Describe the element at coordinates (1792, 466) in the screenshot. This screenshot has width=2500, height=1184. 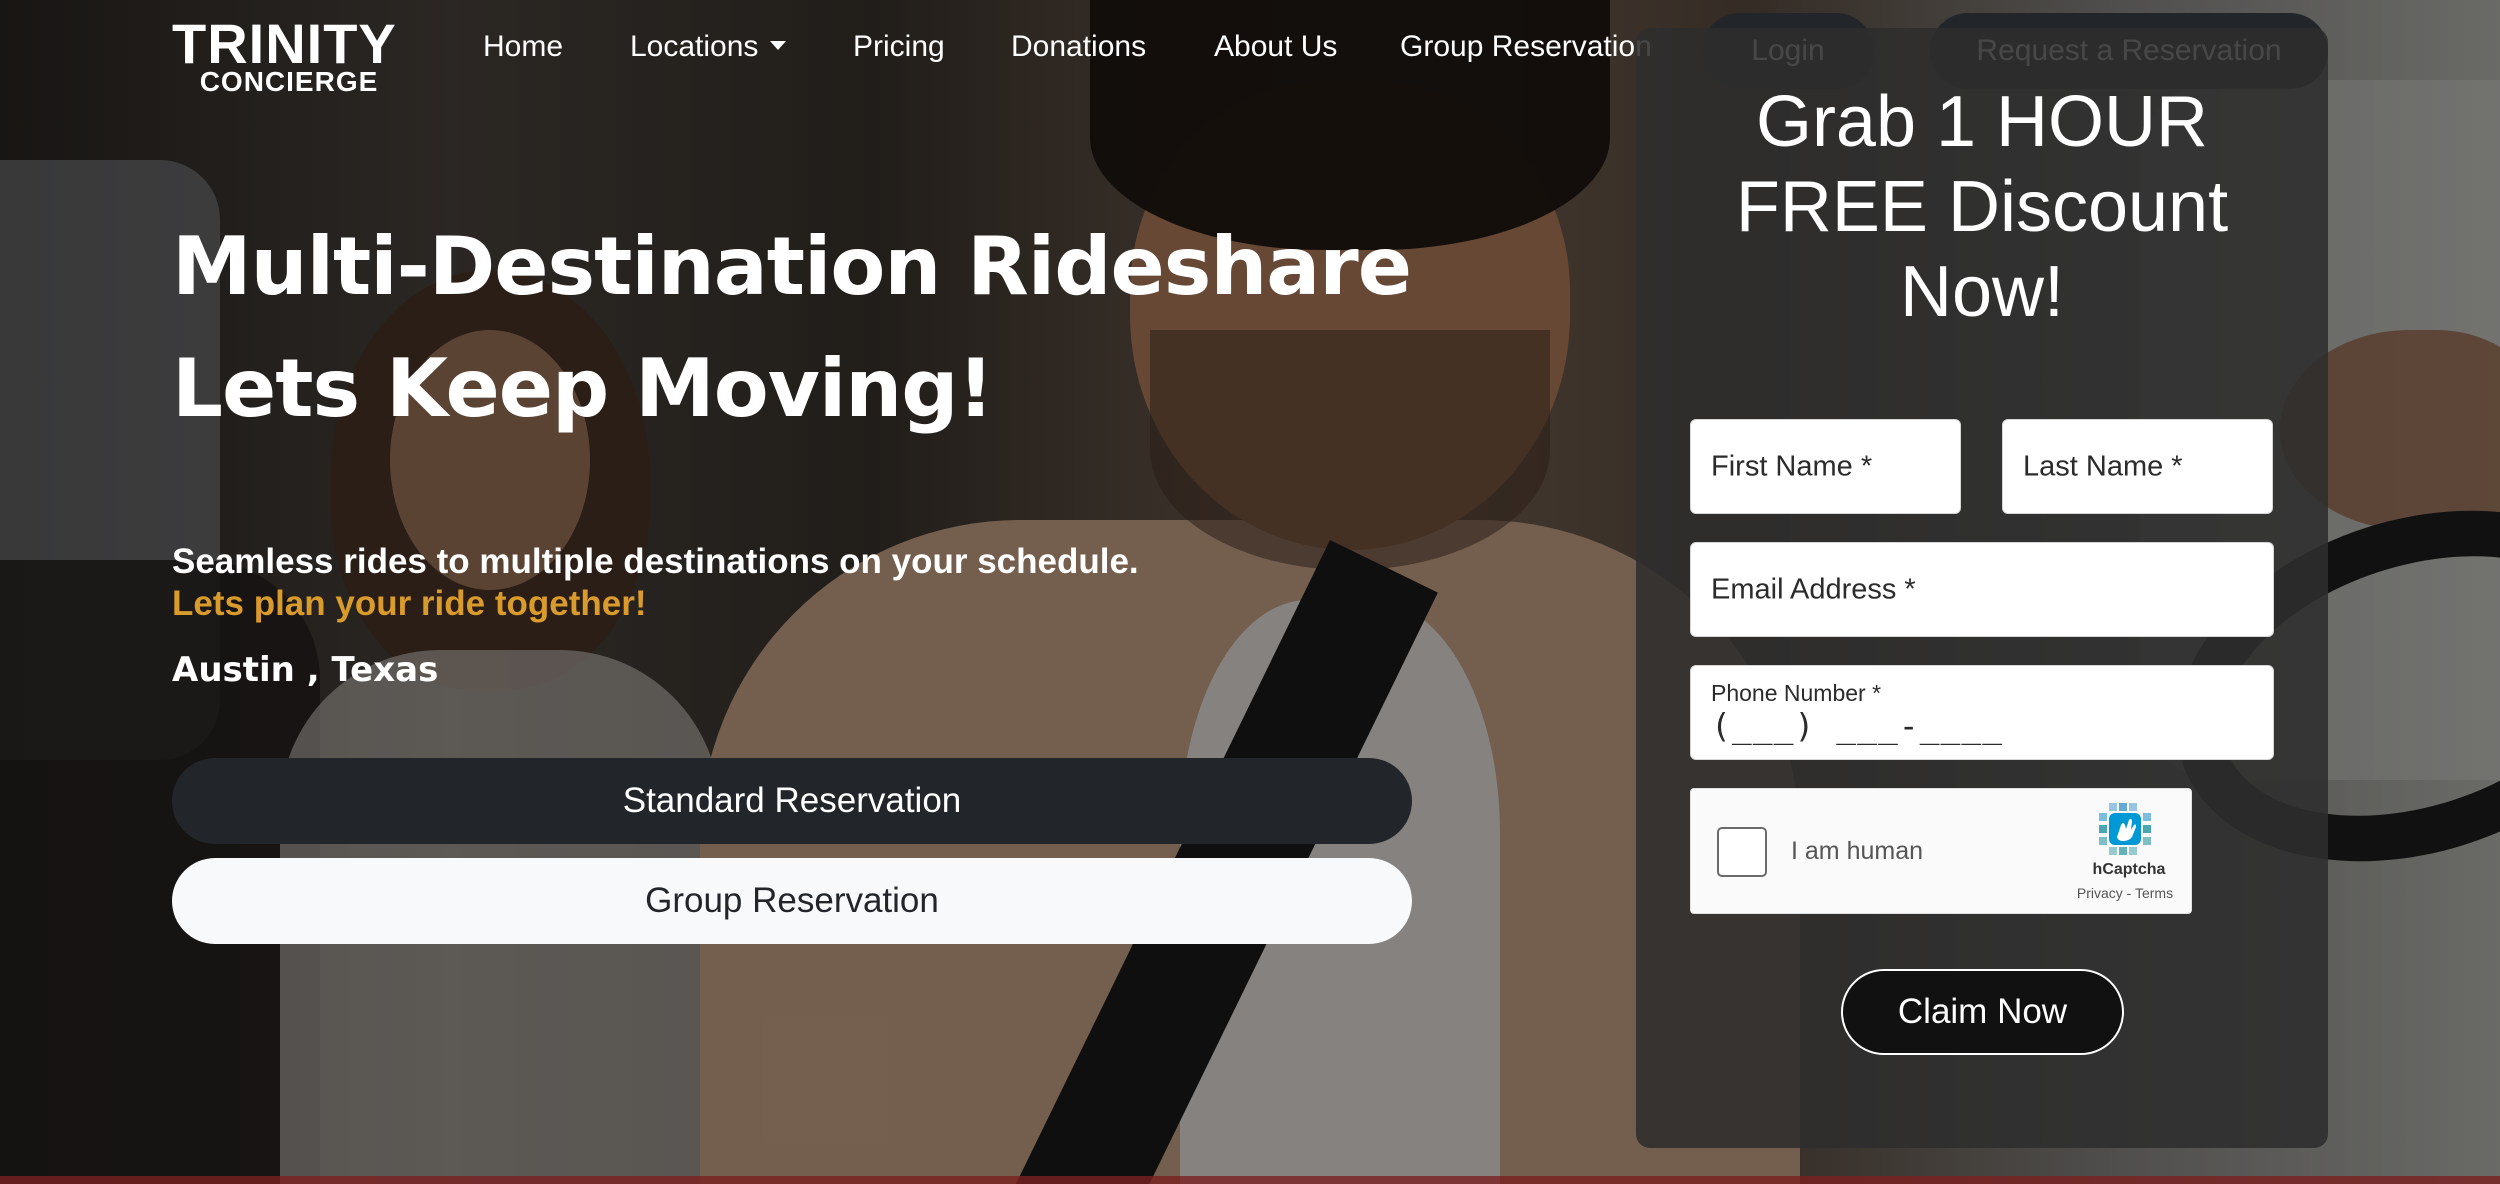
I see `first-name-label: First Name *` at that location.